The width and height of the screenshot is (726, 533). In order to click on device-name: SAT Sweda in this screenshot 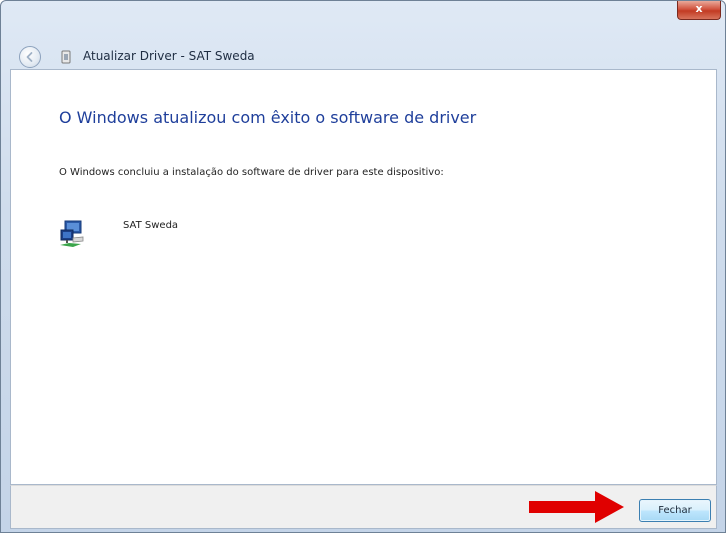, I will do `click(151, 225)`.